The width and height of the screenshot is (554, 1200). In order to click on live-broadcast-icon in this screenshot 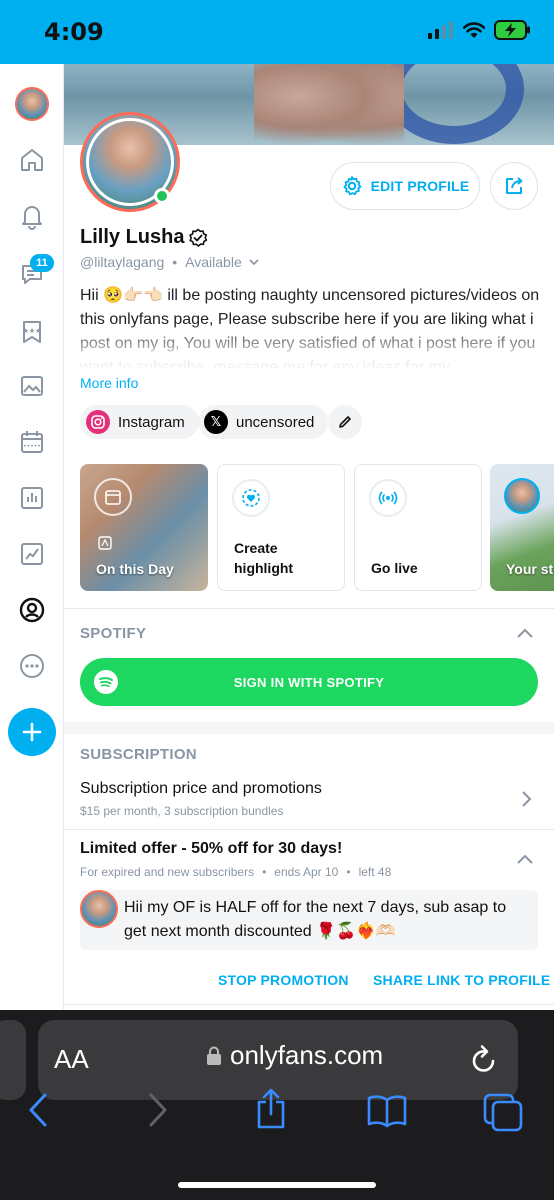, I will do `click(388, 498)`.